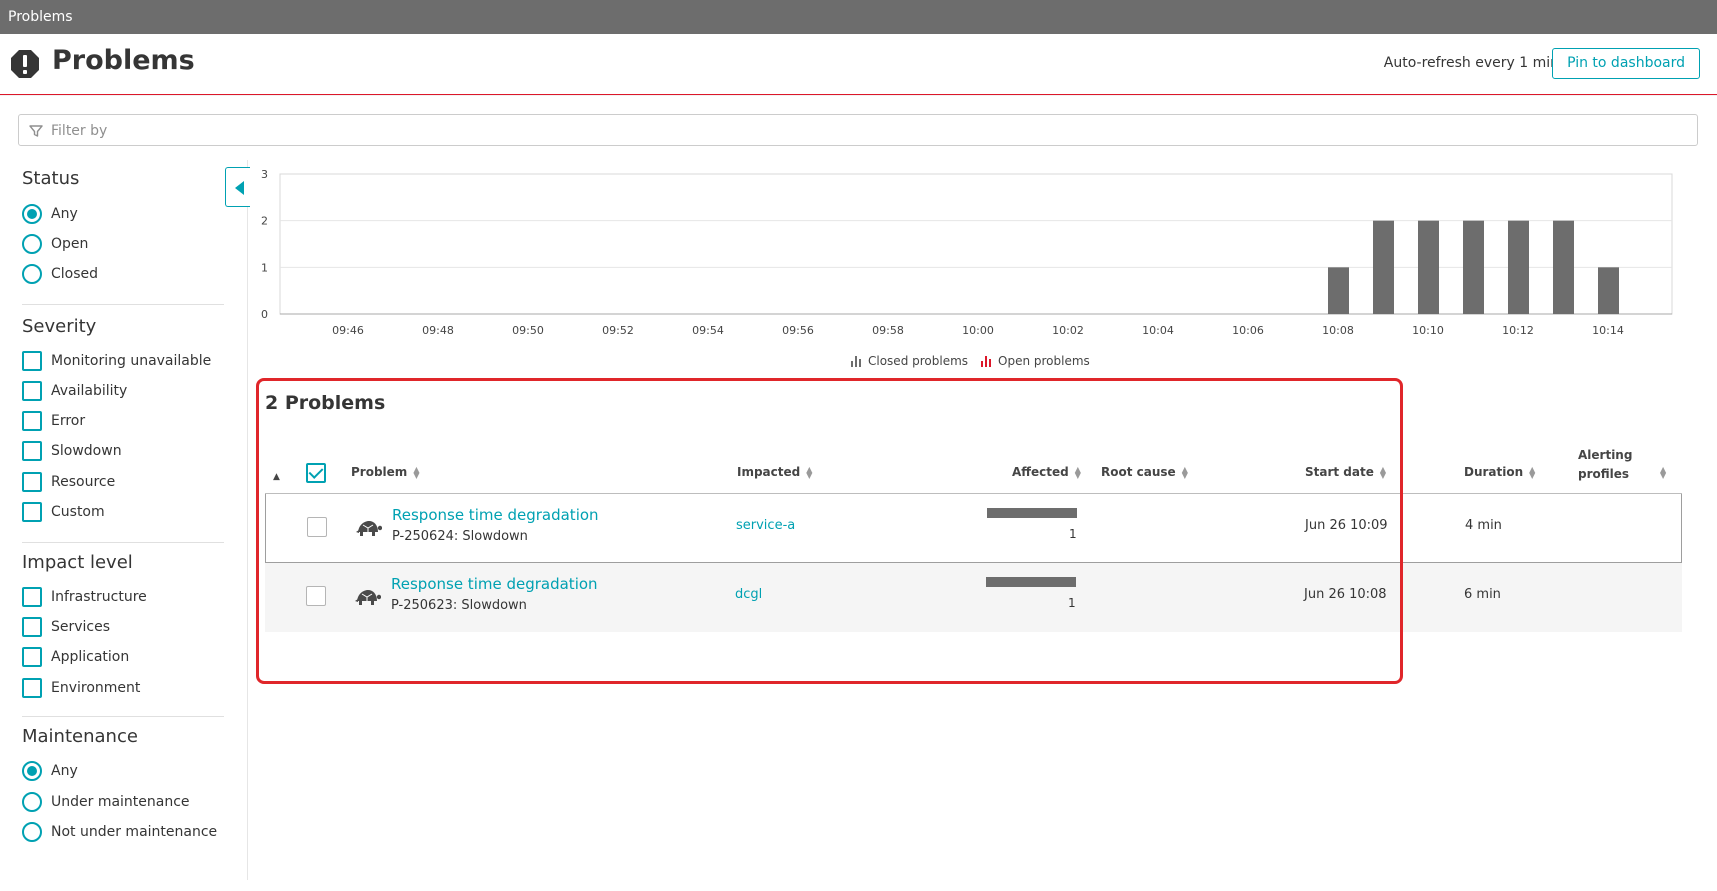 This screenshot has height=891, width=1717. What do you see at coordinates (51, 178) in the screenshot?
I see `status-section-title: Status` at bounding box center [51, 178].